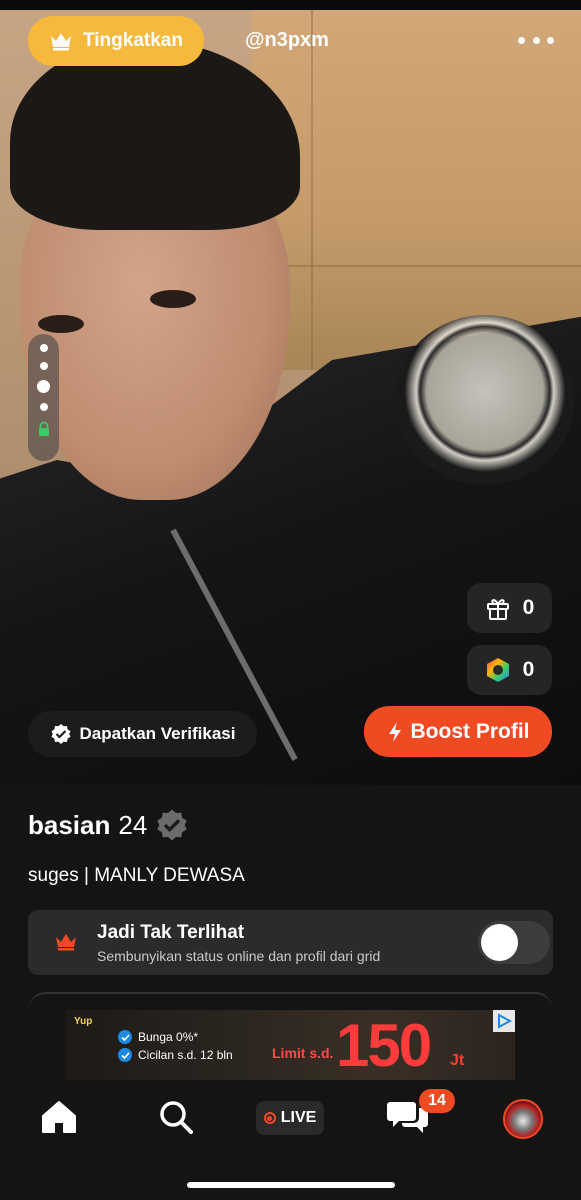 Image resolution: width=581 pixels, height=1200 pixels. I want to click on nav-live: LIVE, so click(290, 1118).